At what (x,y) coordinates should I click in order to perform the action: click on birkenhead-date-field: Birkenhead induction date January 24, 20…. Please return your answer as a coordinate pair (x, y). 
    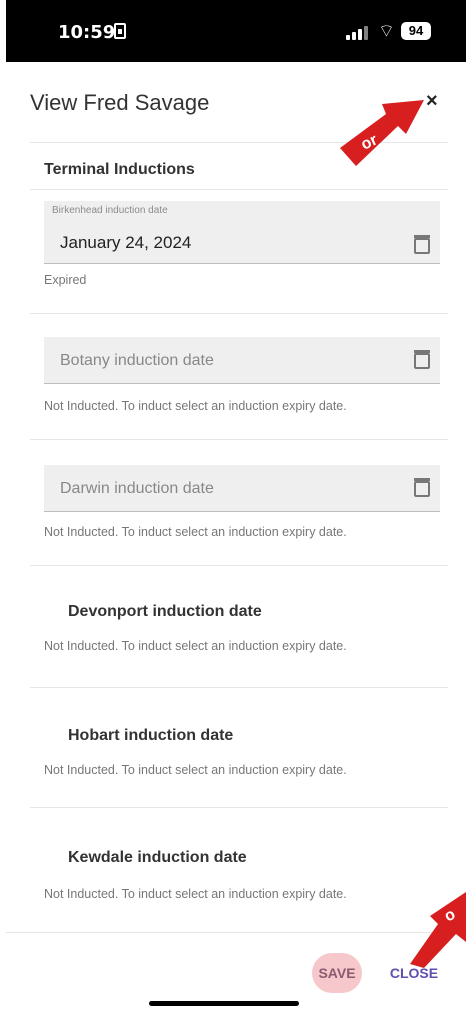
    Looking at the image, I should click on (242, 232).